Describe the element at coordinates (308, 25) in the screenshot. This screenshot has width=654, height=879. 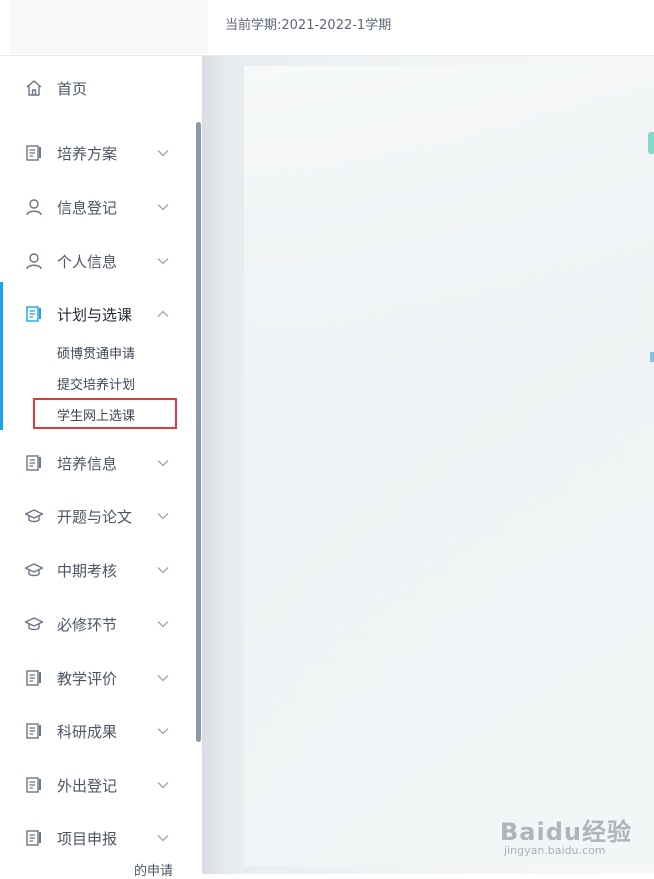
I see `current-semester-label: 当前学期:2021-2022-1学期` at that location.